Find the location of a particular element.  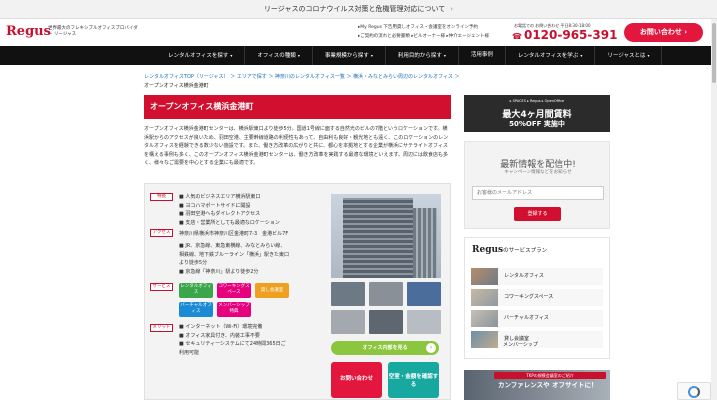

nav-item-about: リージャスとは ▾ is located at coordinates (629, 55).